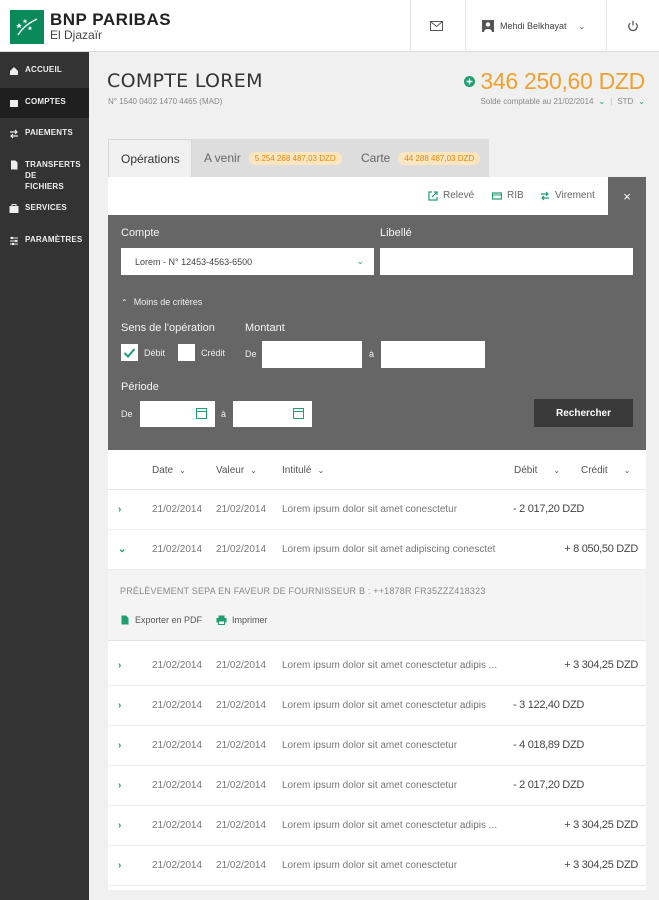  What do you see at coordinates (250, 620) in the screenshot?
I see `print-label: Imprimer` at bounding box center [250, 620].